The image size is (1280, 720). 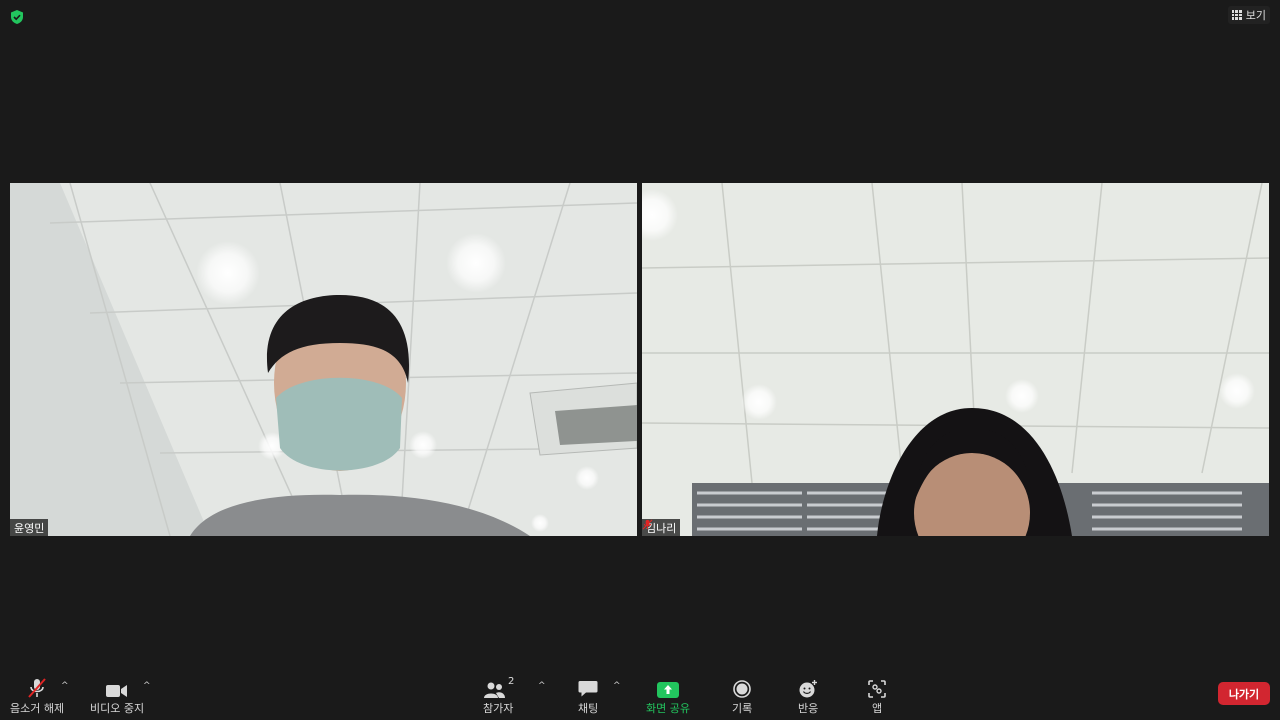 What do you see at coordinates (117, 691) in the screenshot?
I see `video-camera-icon` at bounding box center [117, 691].